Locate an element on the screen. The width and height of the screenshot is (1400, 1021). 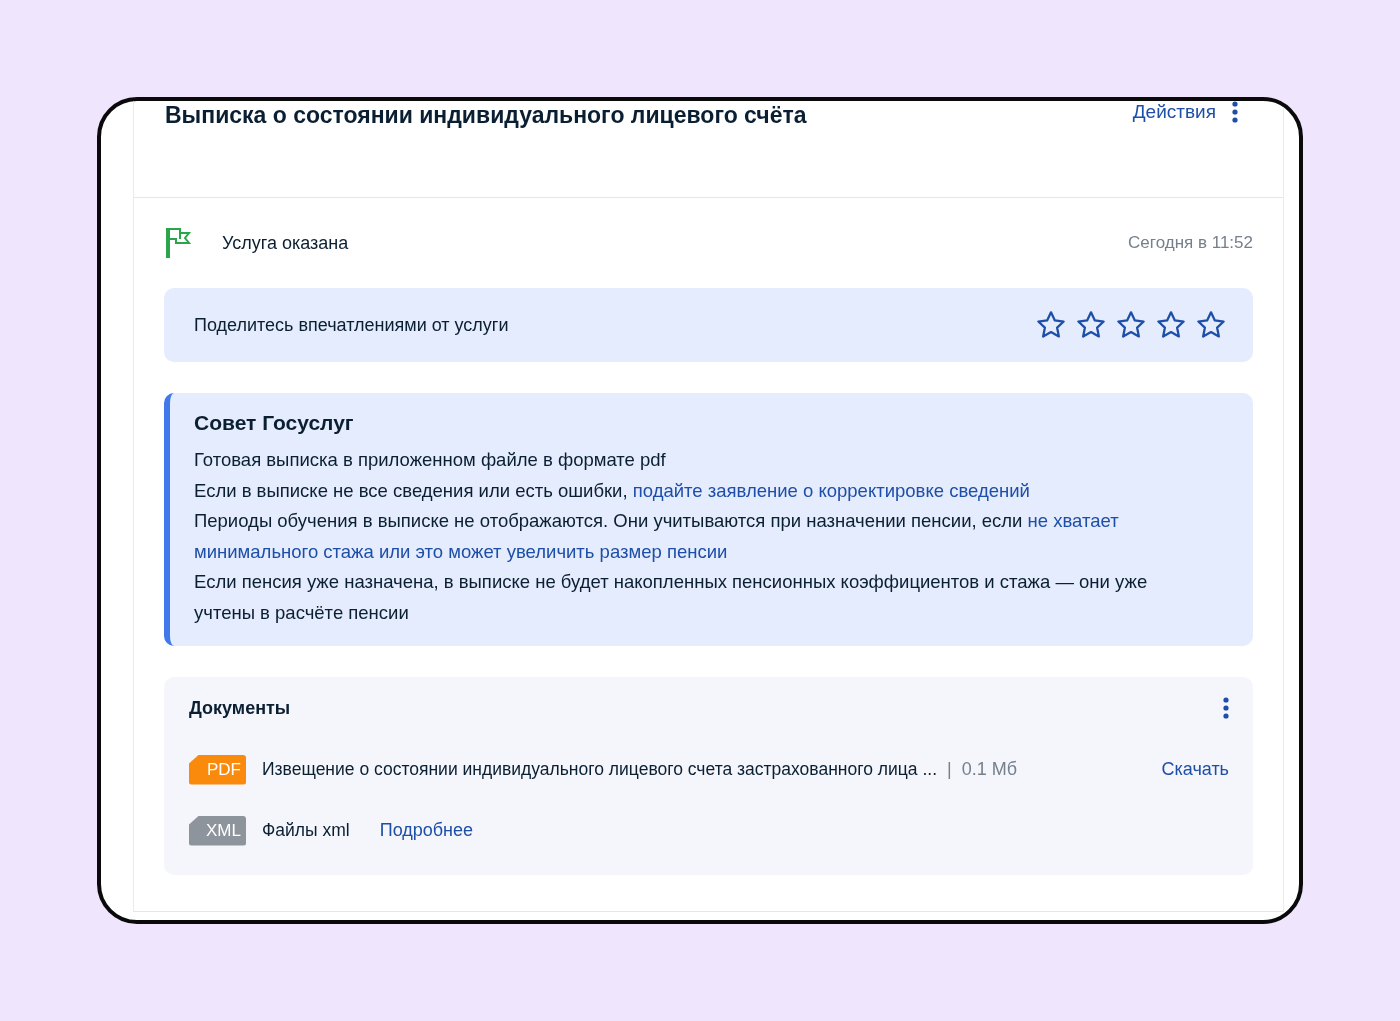
file-type-badge: XML is located at coordinates (217, 830).